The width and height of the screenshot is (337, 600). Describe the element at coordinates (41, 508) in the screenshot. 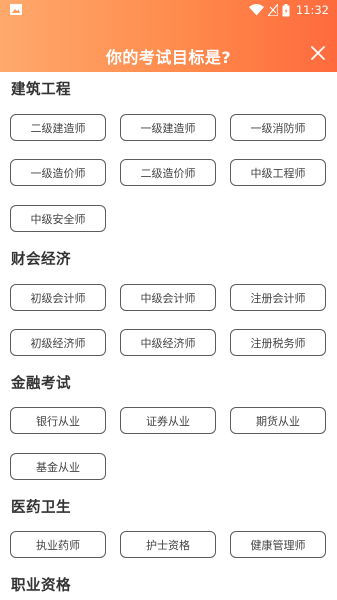

I see `section-title-medicine-health: 医药卫生` at that location.